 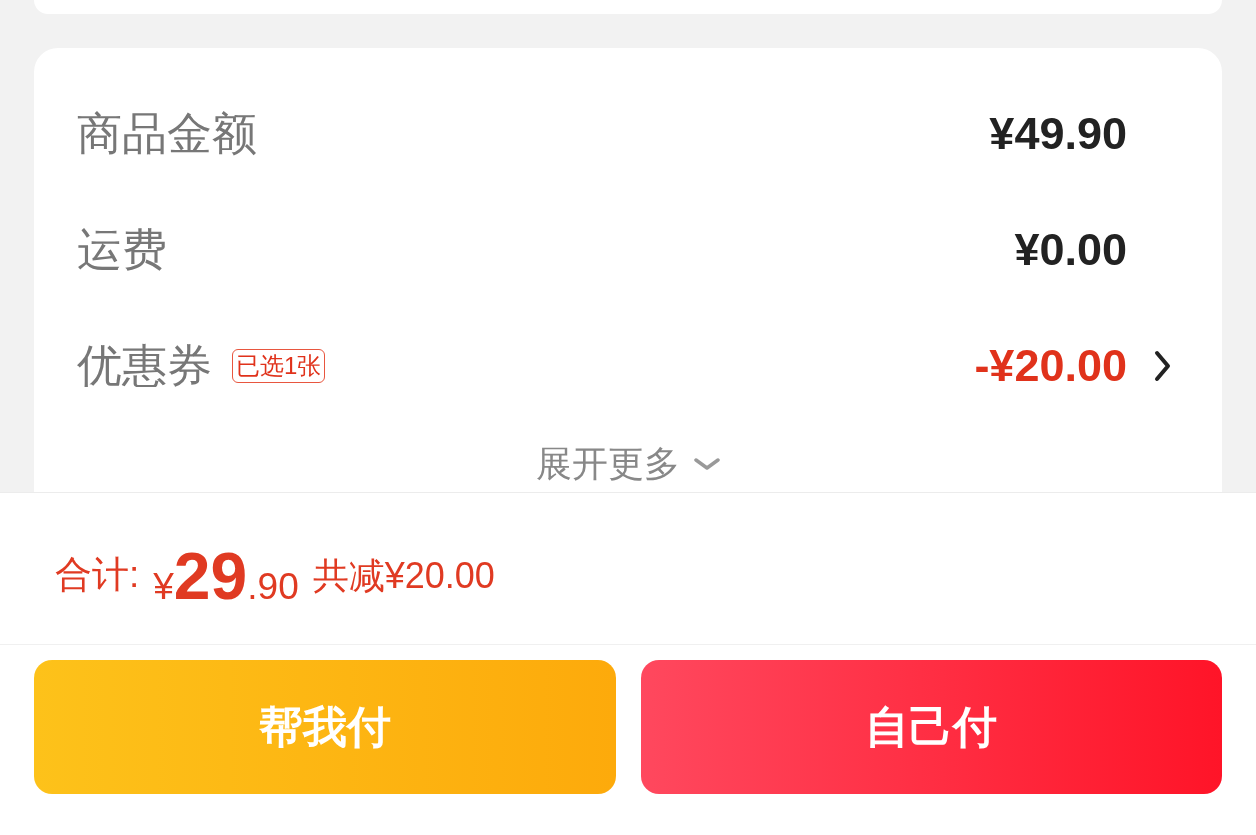 I want to click on chevron-down-icon, so click(x=707, y=463).